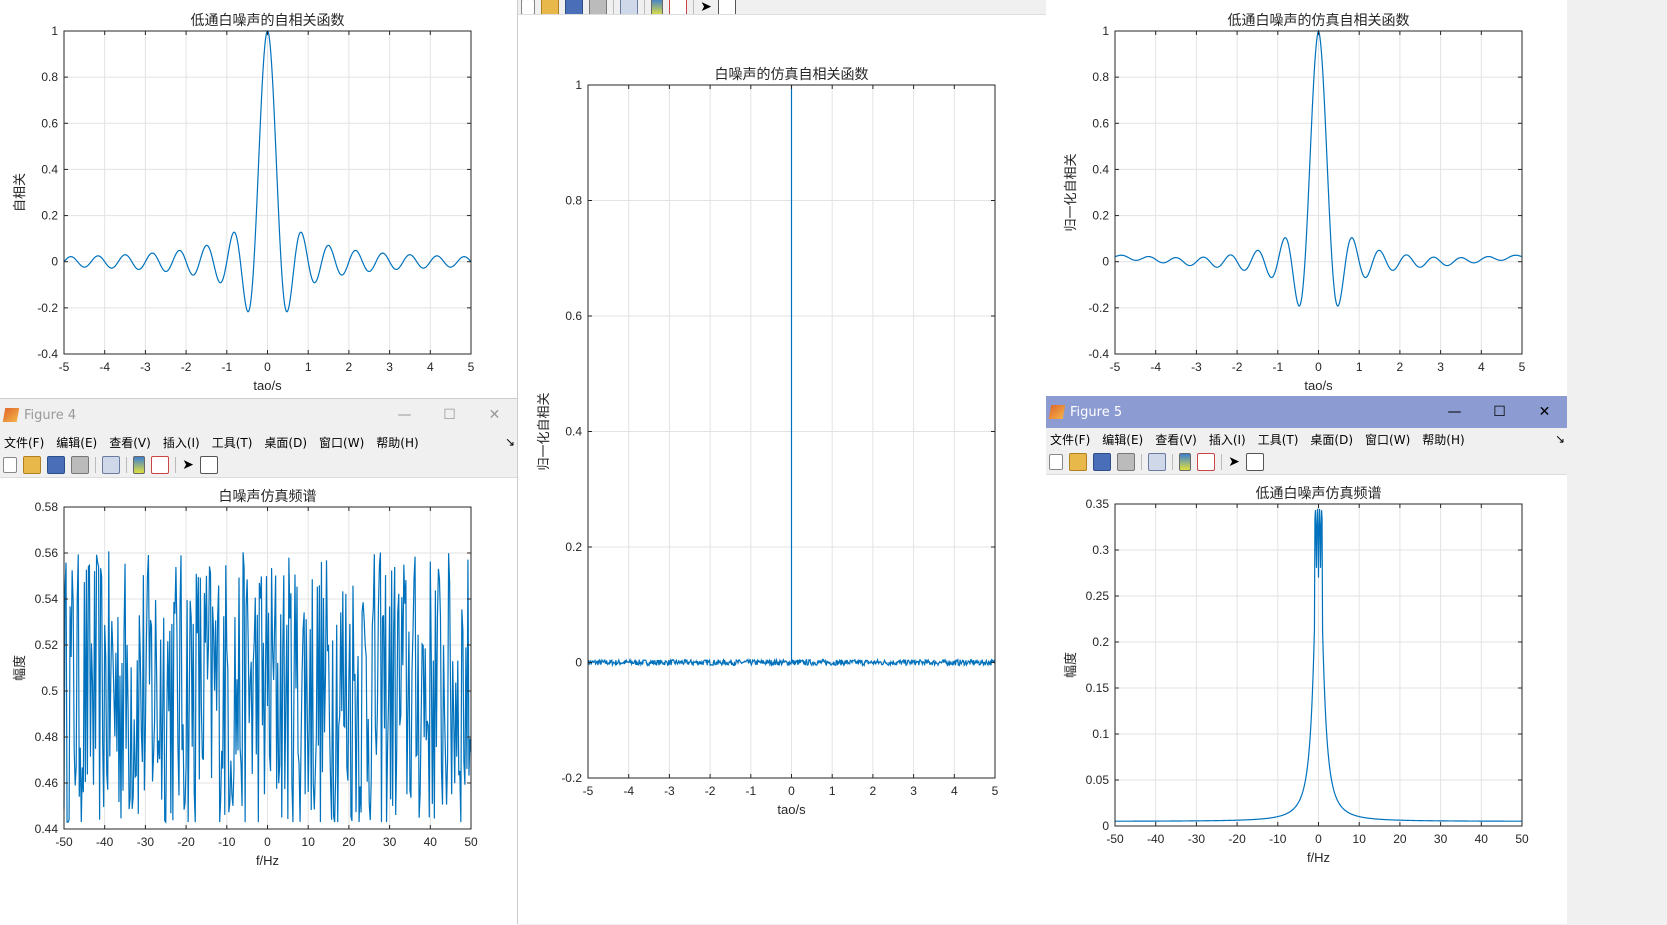 The height and width of the screenshot is (925, 1667). What do you see at coordinates (1522, 839) in the screenshot?
I see `x-tick-label: 50` at bounding box center [1522, 839].